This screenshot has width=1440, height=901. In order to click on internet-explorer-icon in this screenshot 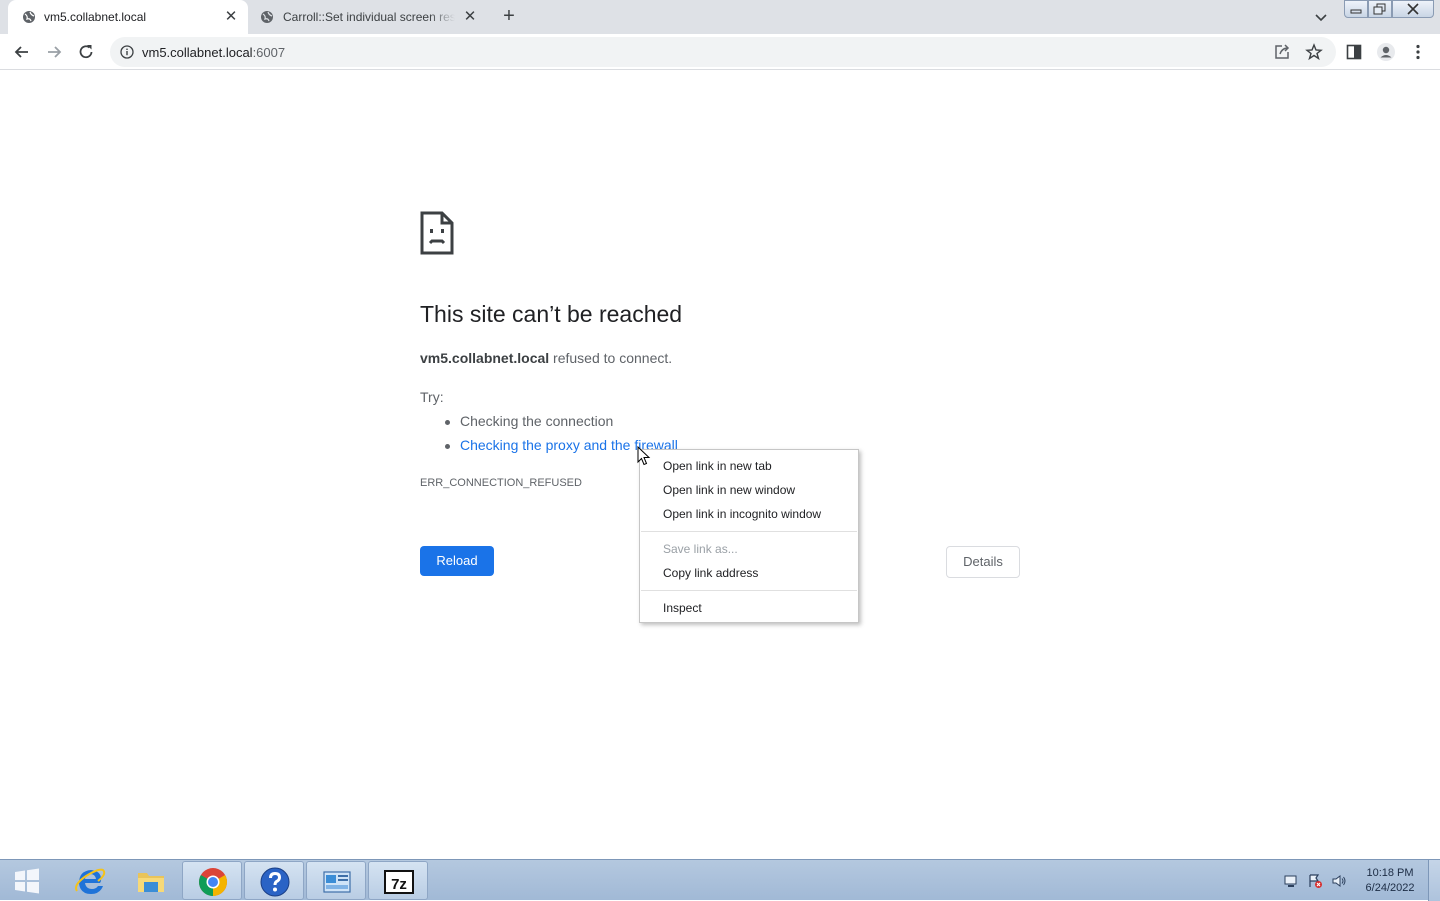, I will do `click(90, 881)`.